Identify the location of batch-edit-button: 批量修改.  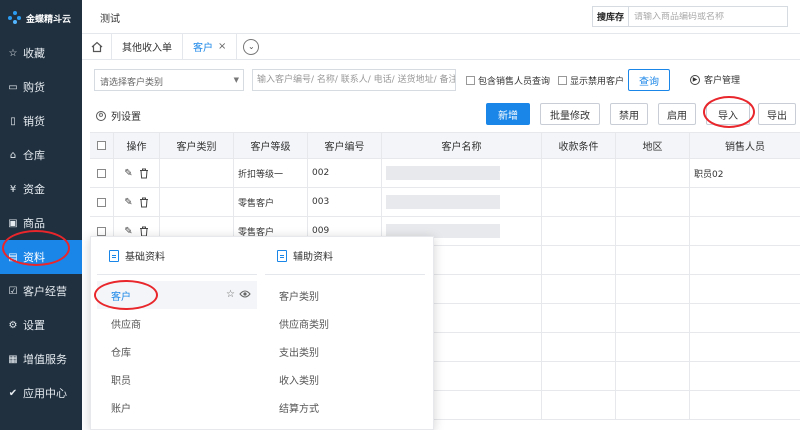
(570, 114).